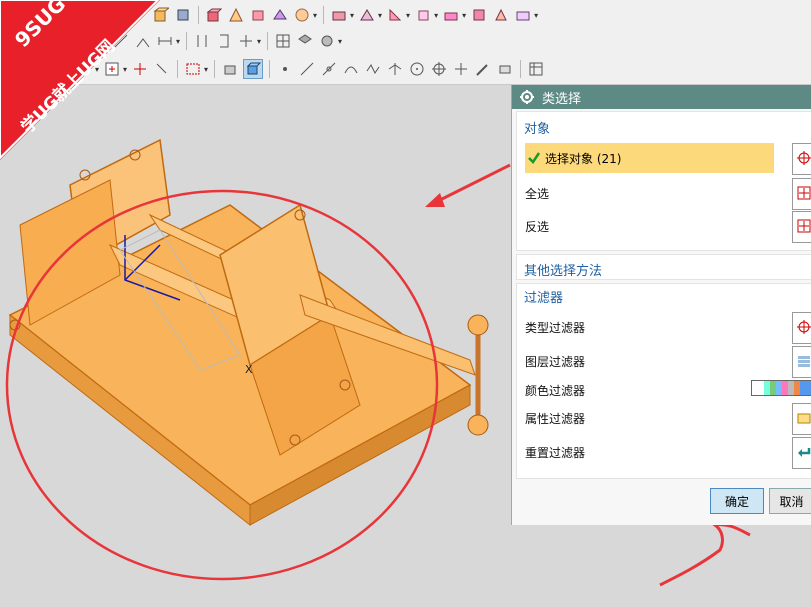  Describe the element at coordinates (305, 41) in the screenshot. I see `layer-icon` at that location.